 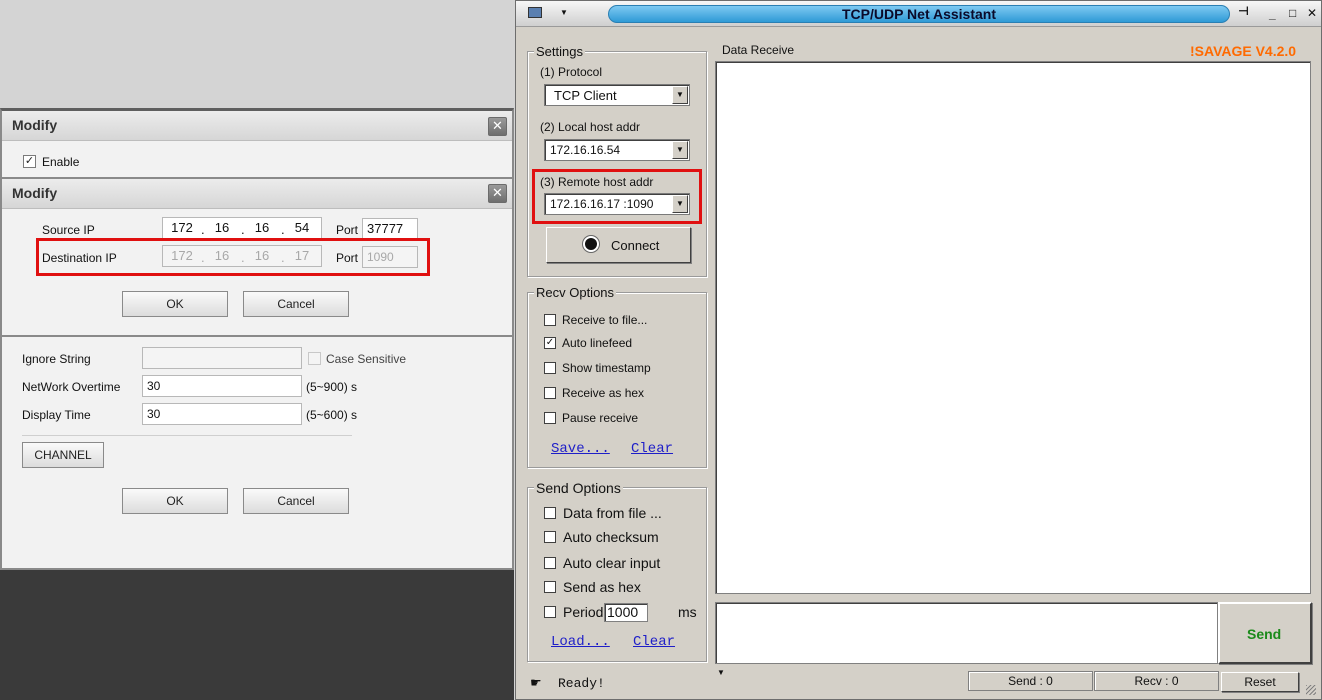 I want to click on pause-receive-label: Pause receive, so click(x=600, y=418).